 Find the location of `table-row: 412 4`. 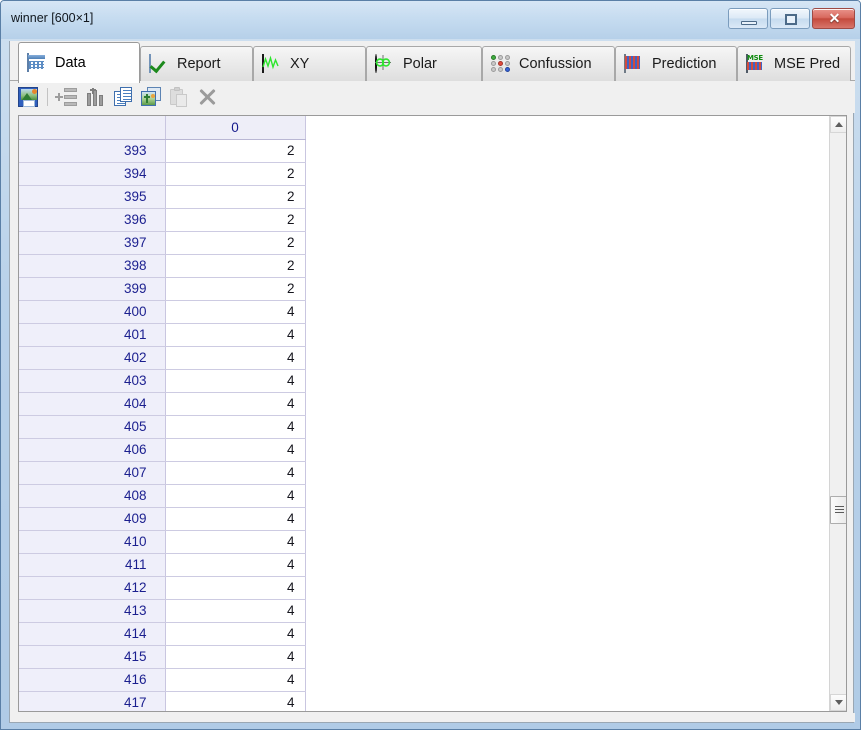

table-row: 412 4 is located at coordinates (162, 588).